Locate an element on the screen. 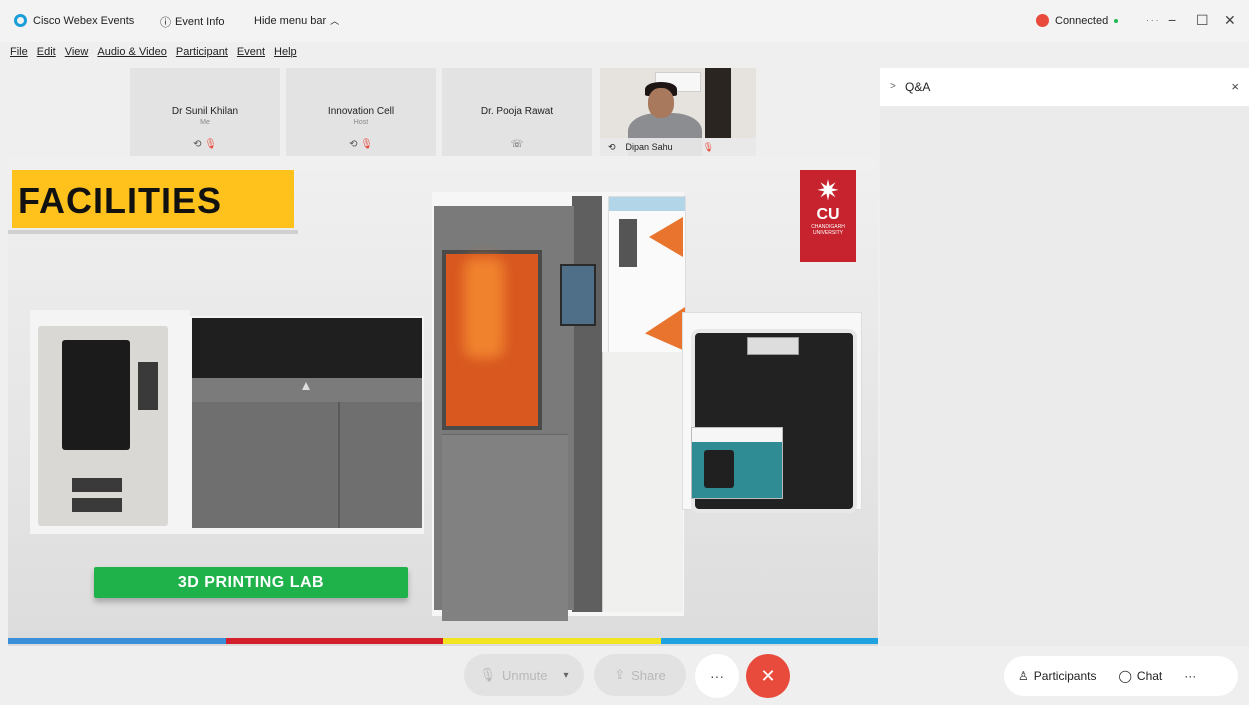  more-panels-button: ··· is located at coordinates (1190, 676).